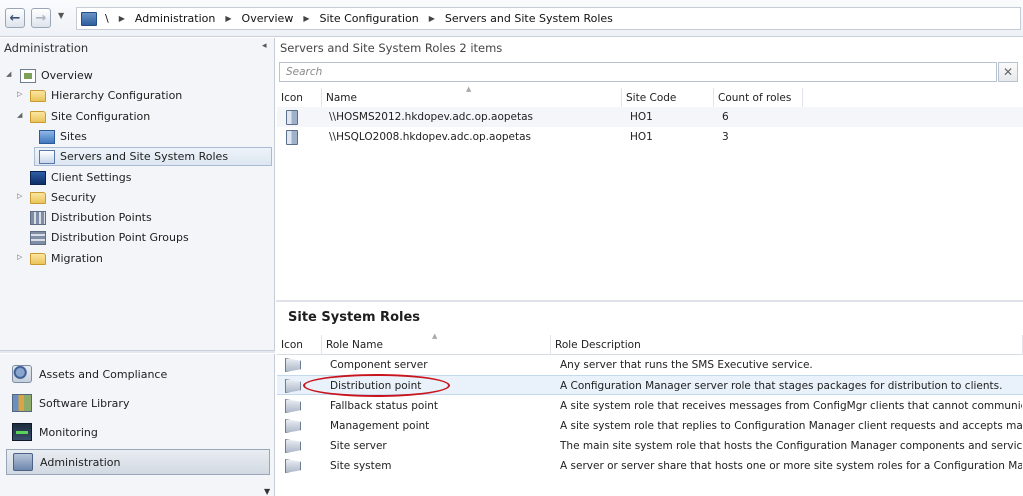  I want to click on console-icon, so click(89, 18).